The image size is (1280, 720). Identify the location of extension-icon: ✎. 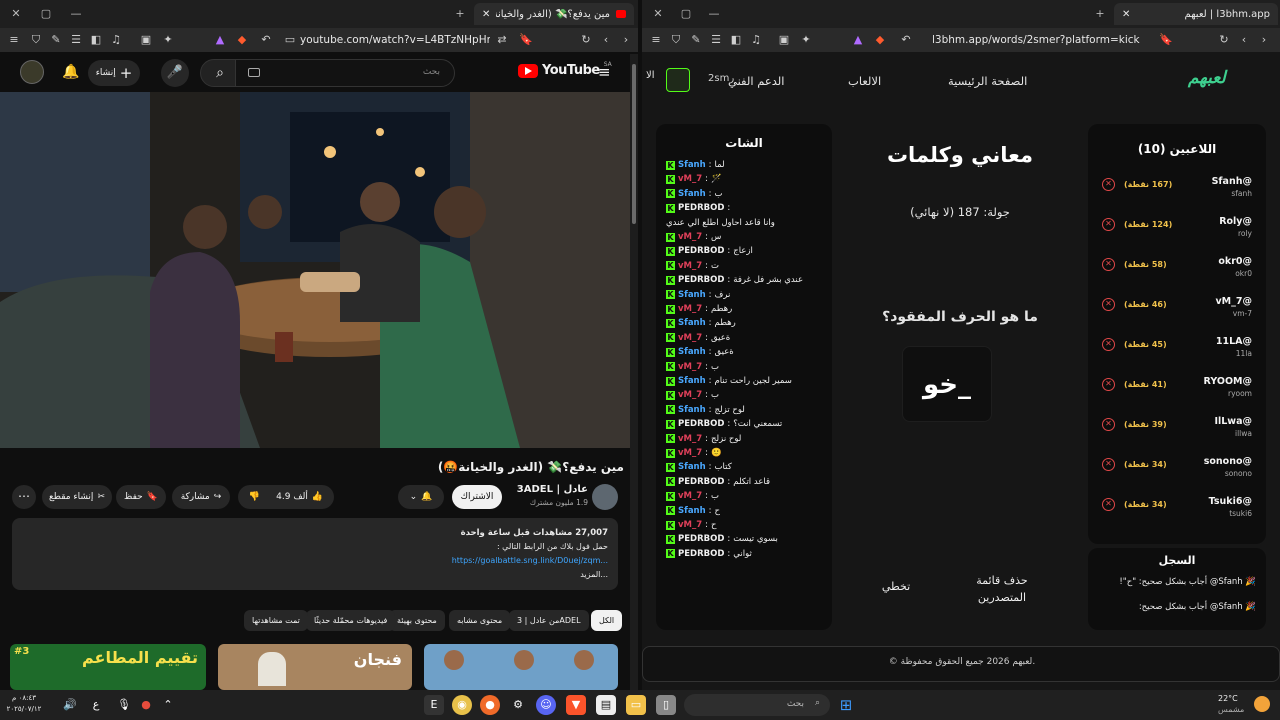
(696, 40).